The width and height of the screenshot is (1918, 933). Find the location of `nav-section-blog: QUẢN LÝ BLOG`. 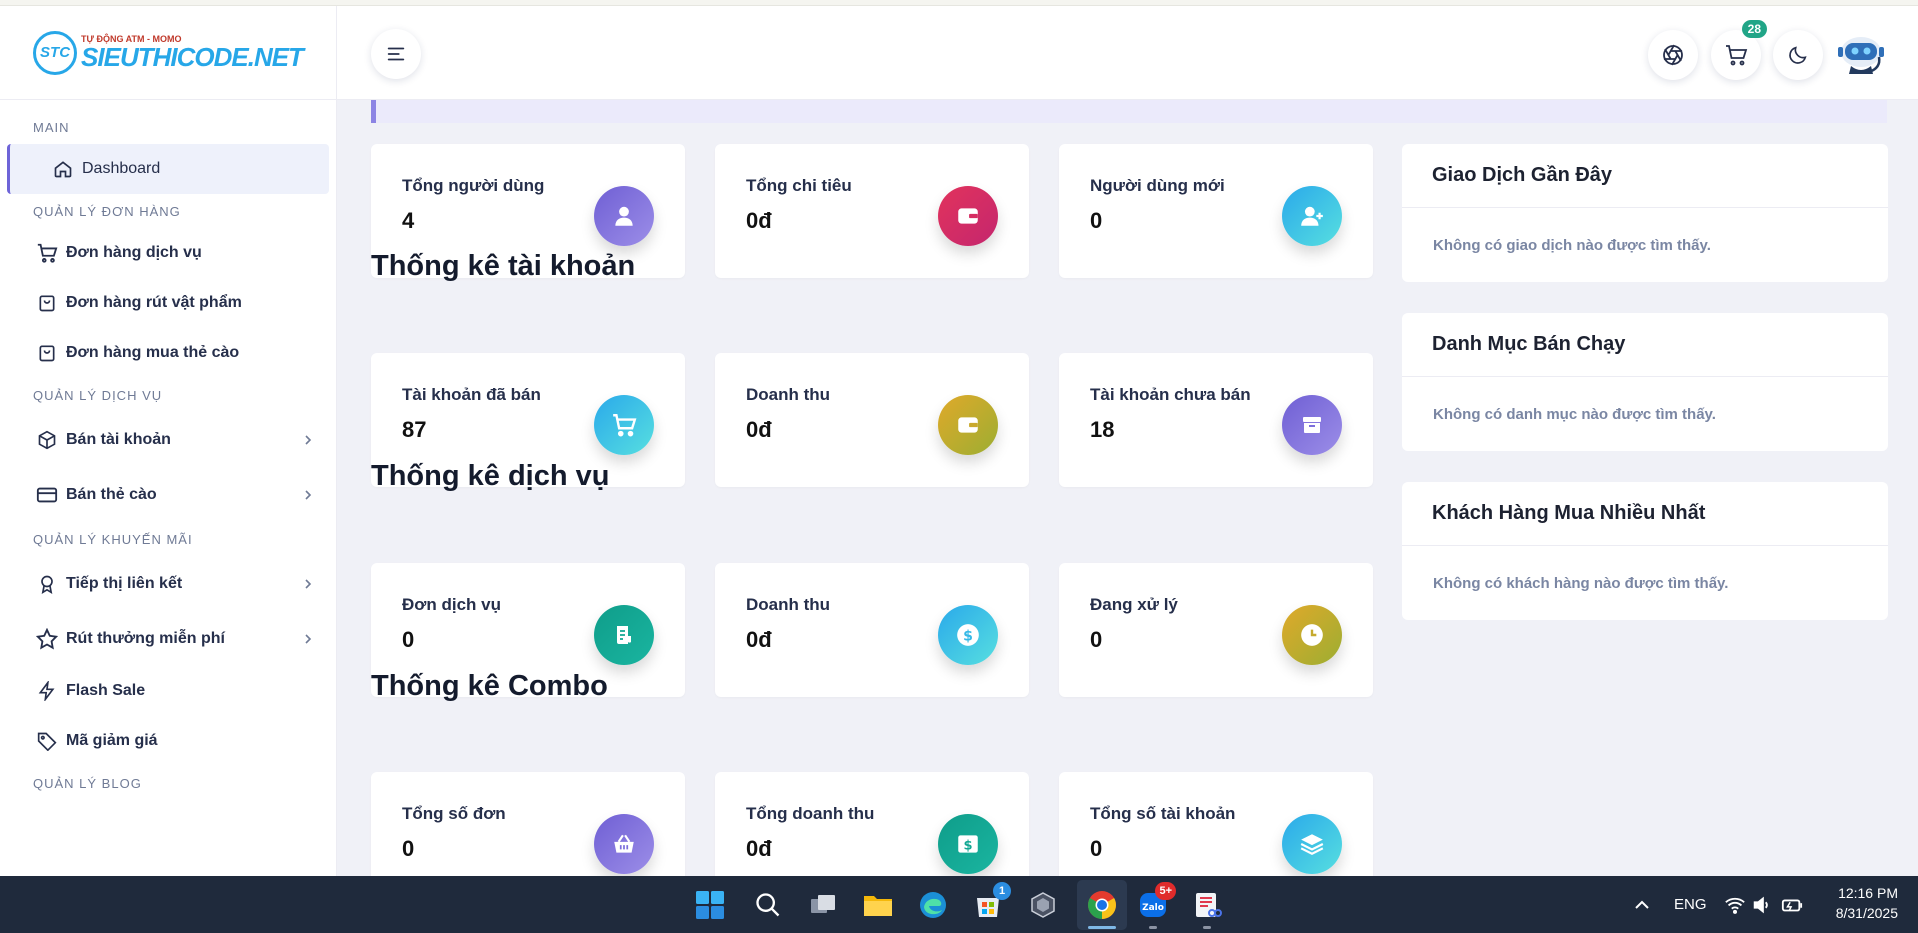

nav-section-blog: QUẢN LÝ BLOG is located at coordinates (87, 783).